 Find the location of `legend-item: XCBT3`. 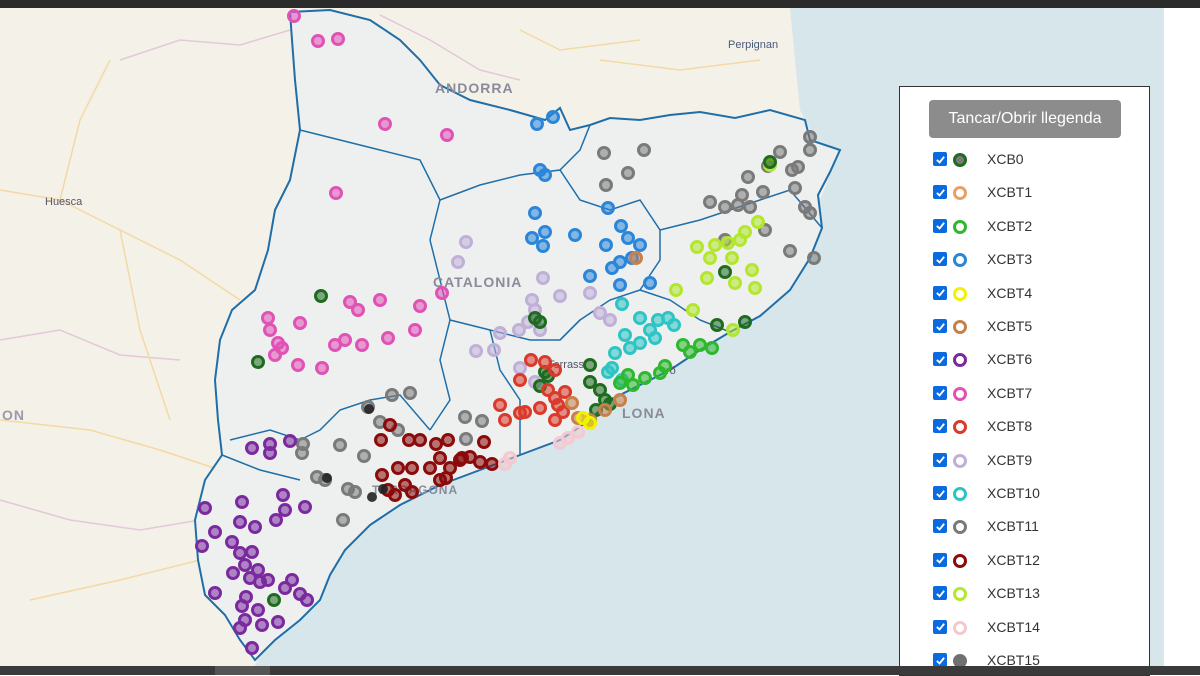

legend-item: XCBT3 is located at coordinates (982, 259).